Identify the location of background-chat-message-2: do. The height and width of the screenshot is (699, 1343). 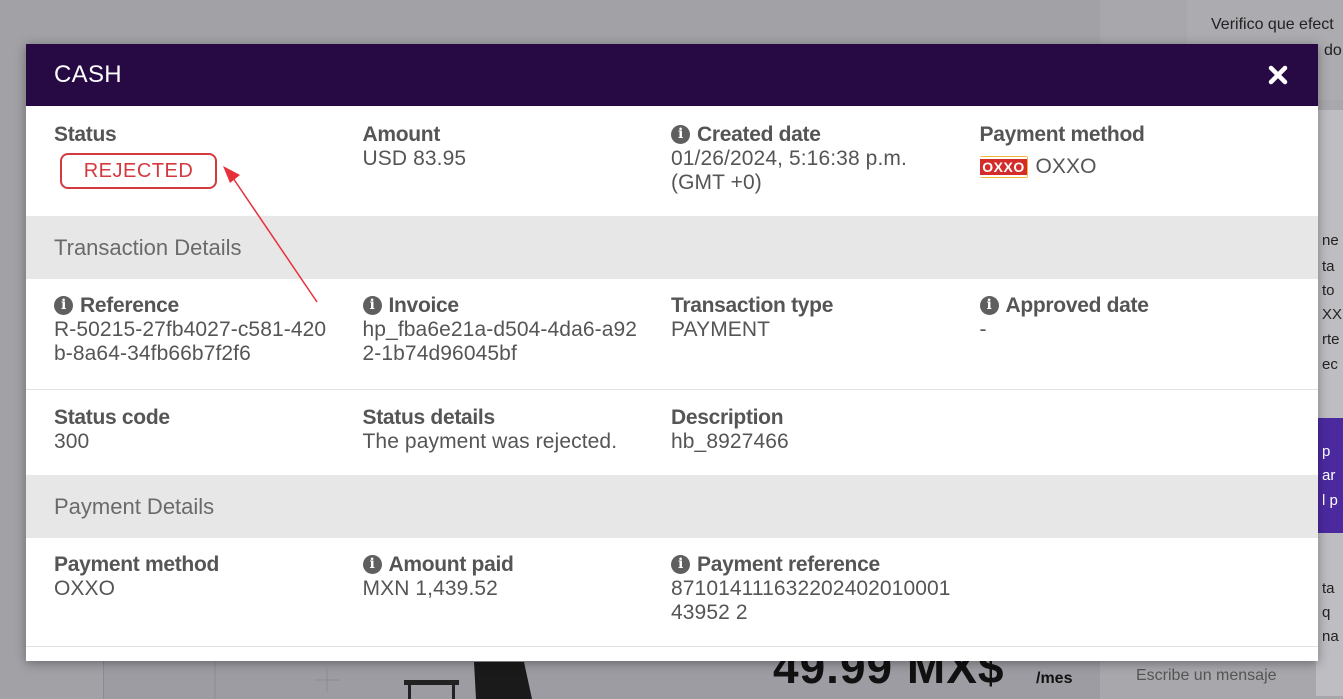
(1333, 50).